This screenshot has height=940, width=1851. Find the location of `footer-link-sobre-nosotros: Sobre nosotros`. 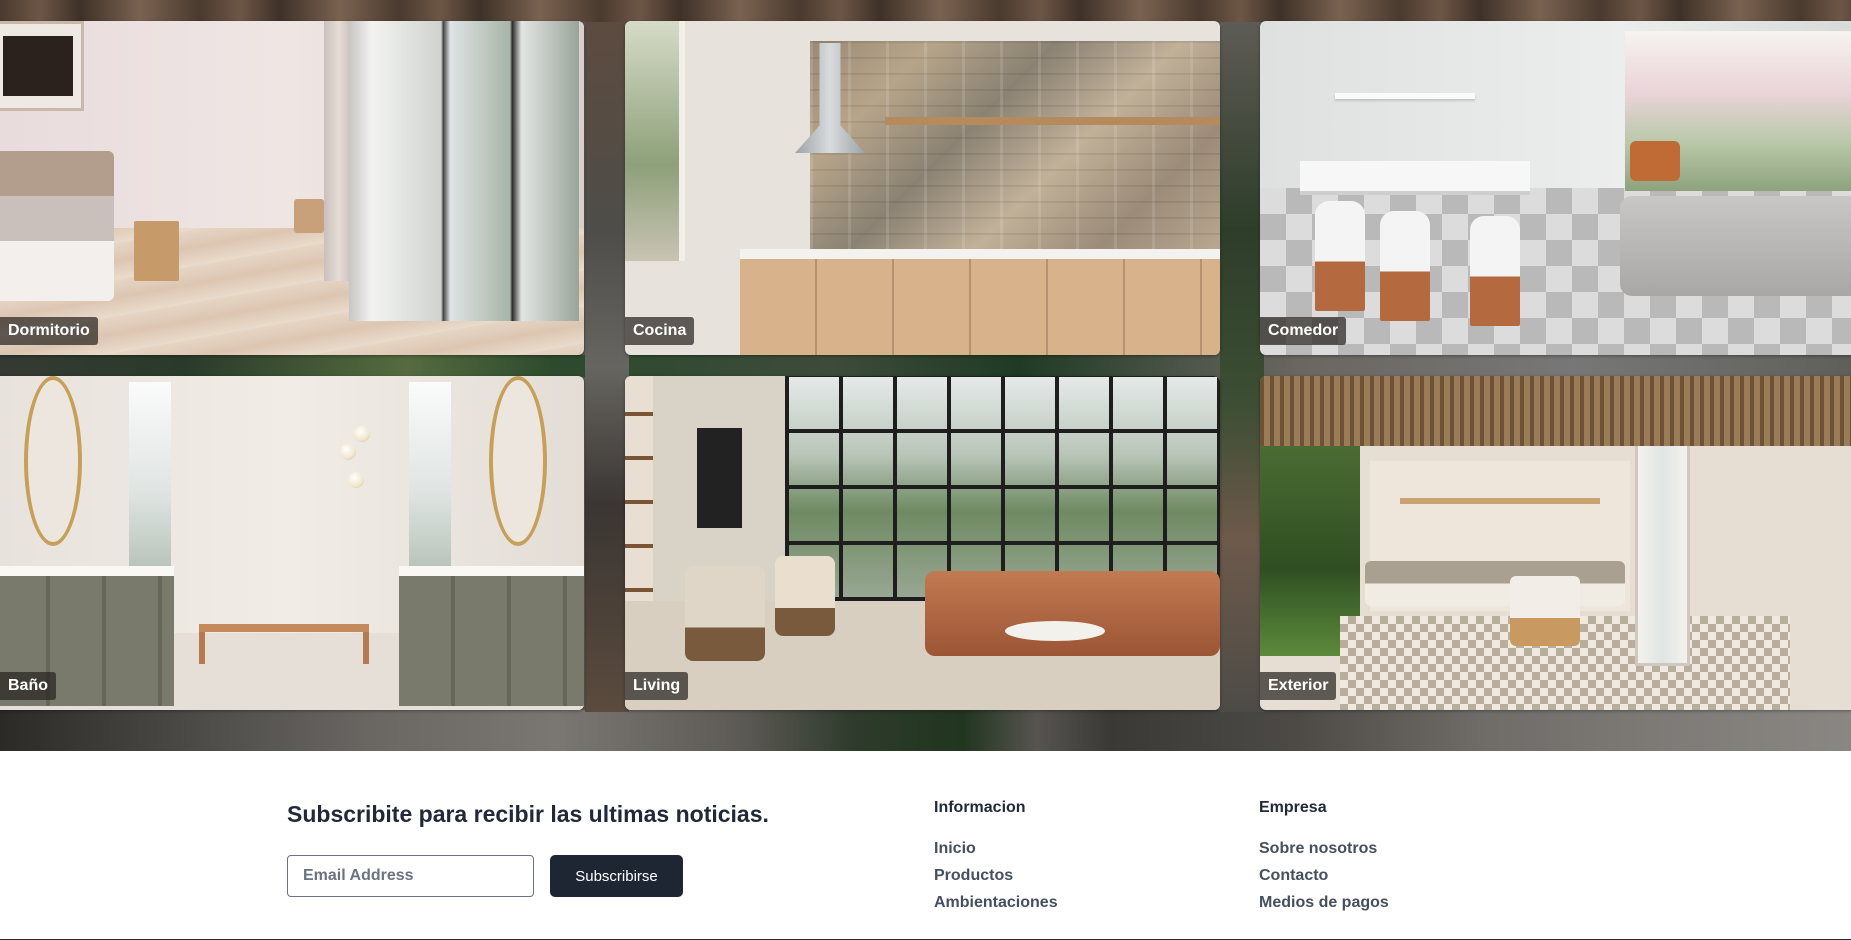

footer-link-sobre-nosotros: Sobre nosotros is located at coordinates (1324, 848).